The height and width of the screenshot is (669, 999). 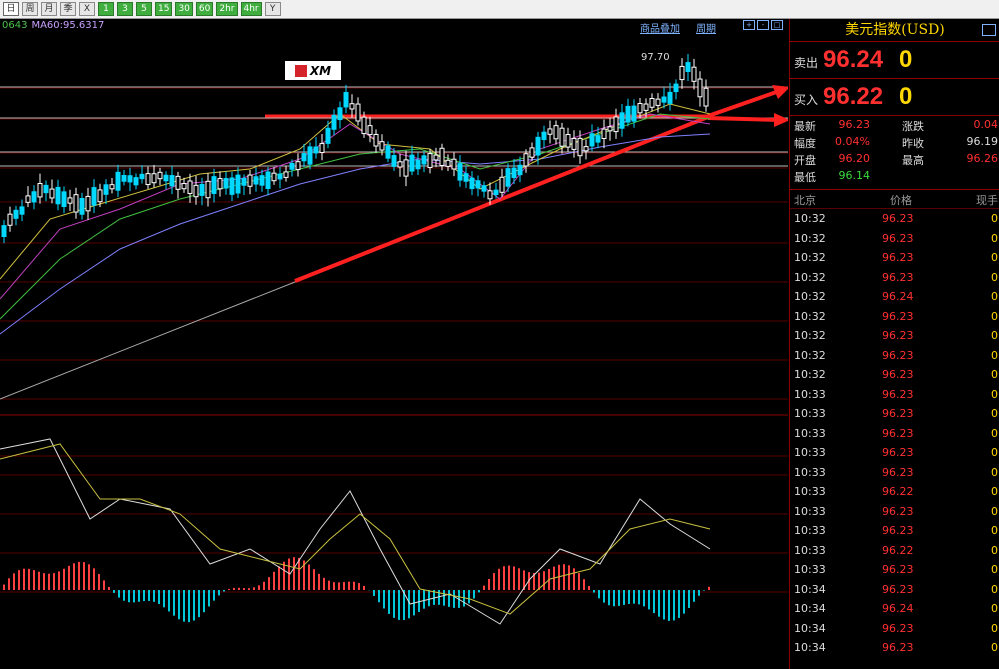 What do you see at coordinates (852, 141) in the screenshot?
I see `stat-value: 0.04%` at bounding box center [852, 141].